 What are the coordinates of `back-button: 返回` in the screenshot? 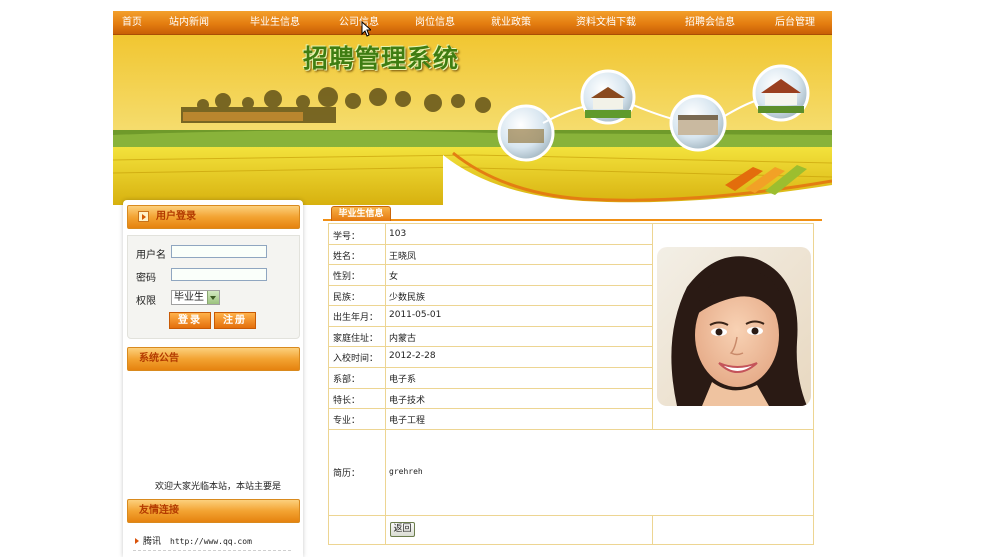 It's located at (402, 529).